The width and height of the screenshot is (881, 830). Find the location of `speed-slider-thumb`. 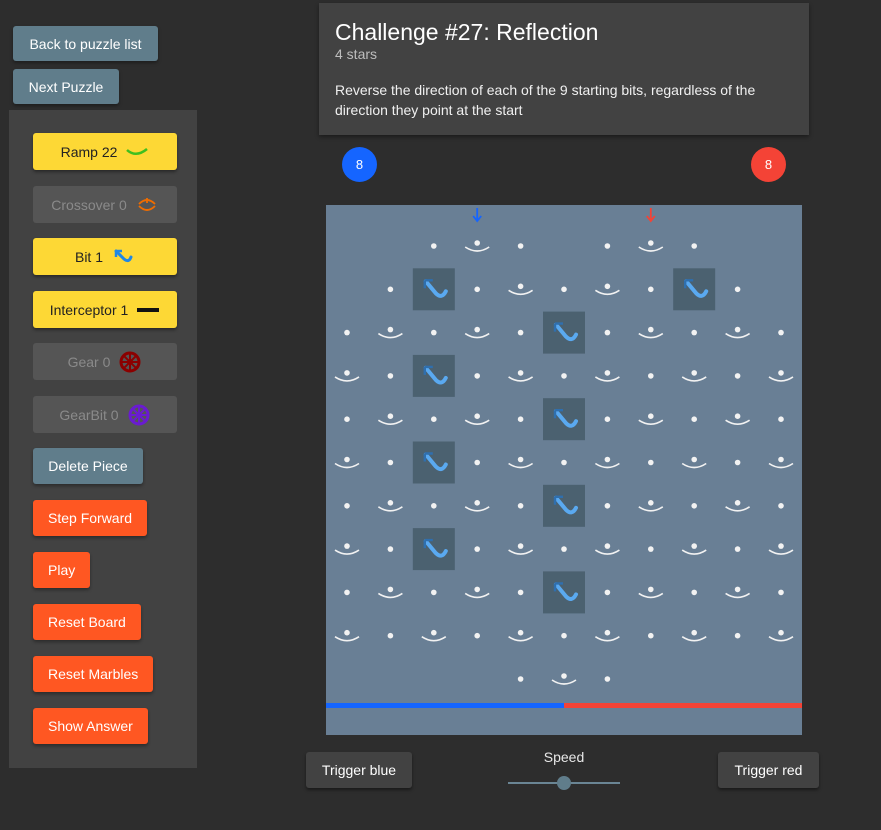

speed-slider-thumb is located at coordinates (564, 783).